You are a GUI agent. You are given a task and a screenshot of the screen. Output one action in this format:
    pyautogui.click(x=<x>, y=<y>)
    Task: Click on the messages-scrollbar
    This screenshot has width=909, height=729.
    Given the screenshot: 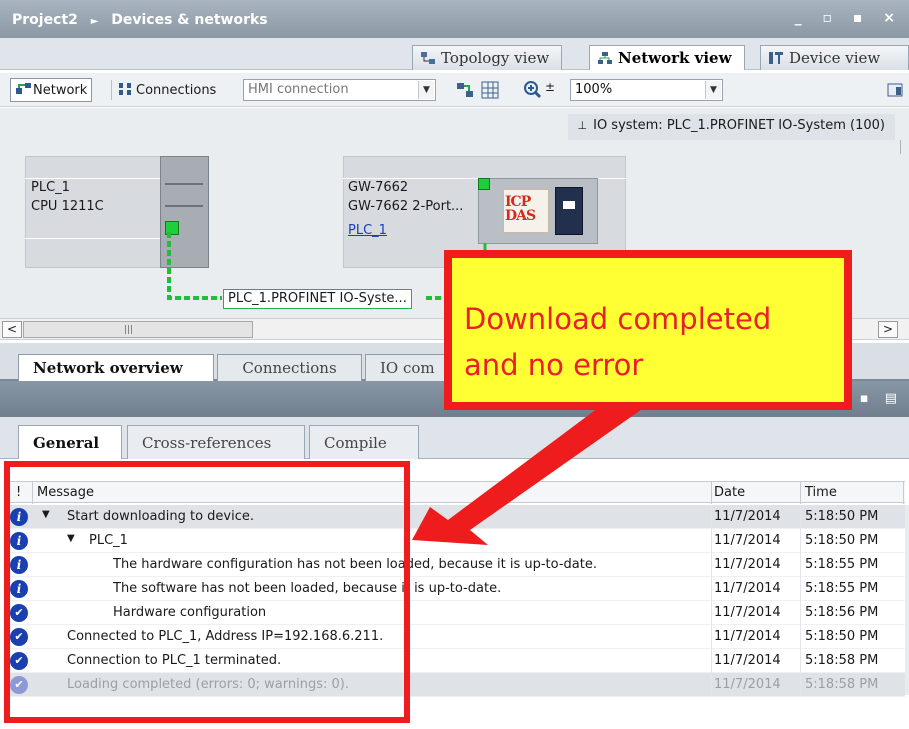 What is the action you would take?
    pyautogui.click(x=907, y=600)
    